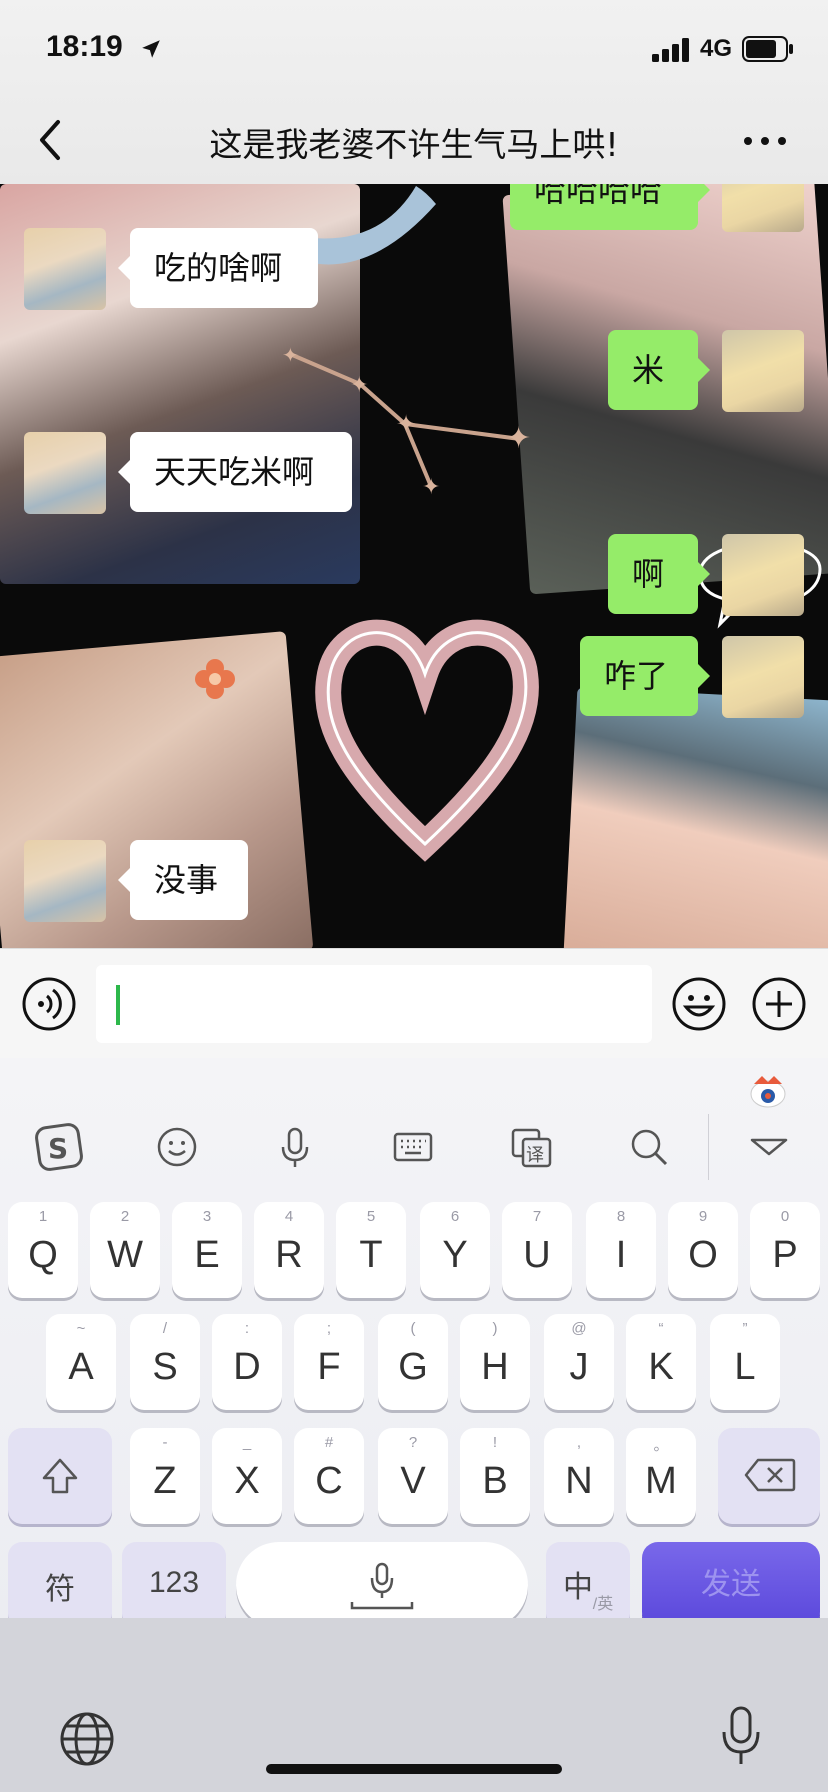 Image resolution: width=828 pixels, height=1792 pixels. Describe the element at coordinates (235, 472) in the screenshot. I see `message-bubble: 天天吃米啊` at that location.